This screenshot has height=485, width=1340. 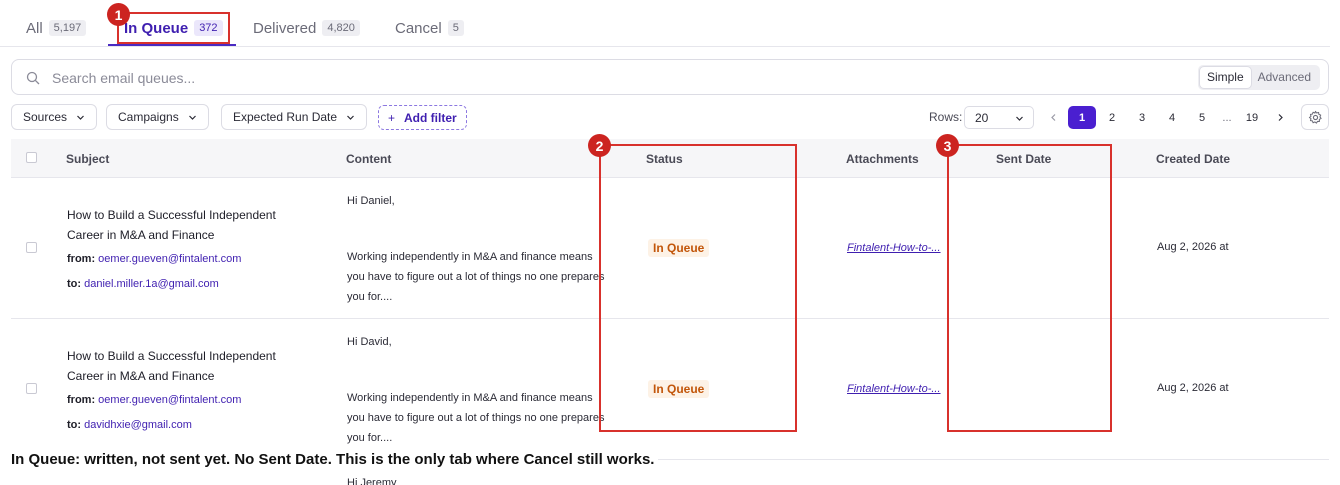 What do you see at coordinates (31, 157) in the screenshot?
I see `select-all-checkbox` at bounding box center [31, 157].